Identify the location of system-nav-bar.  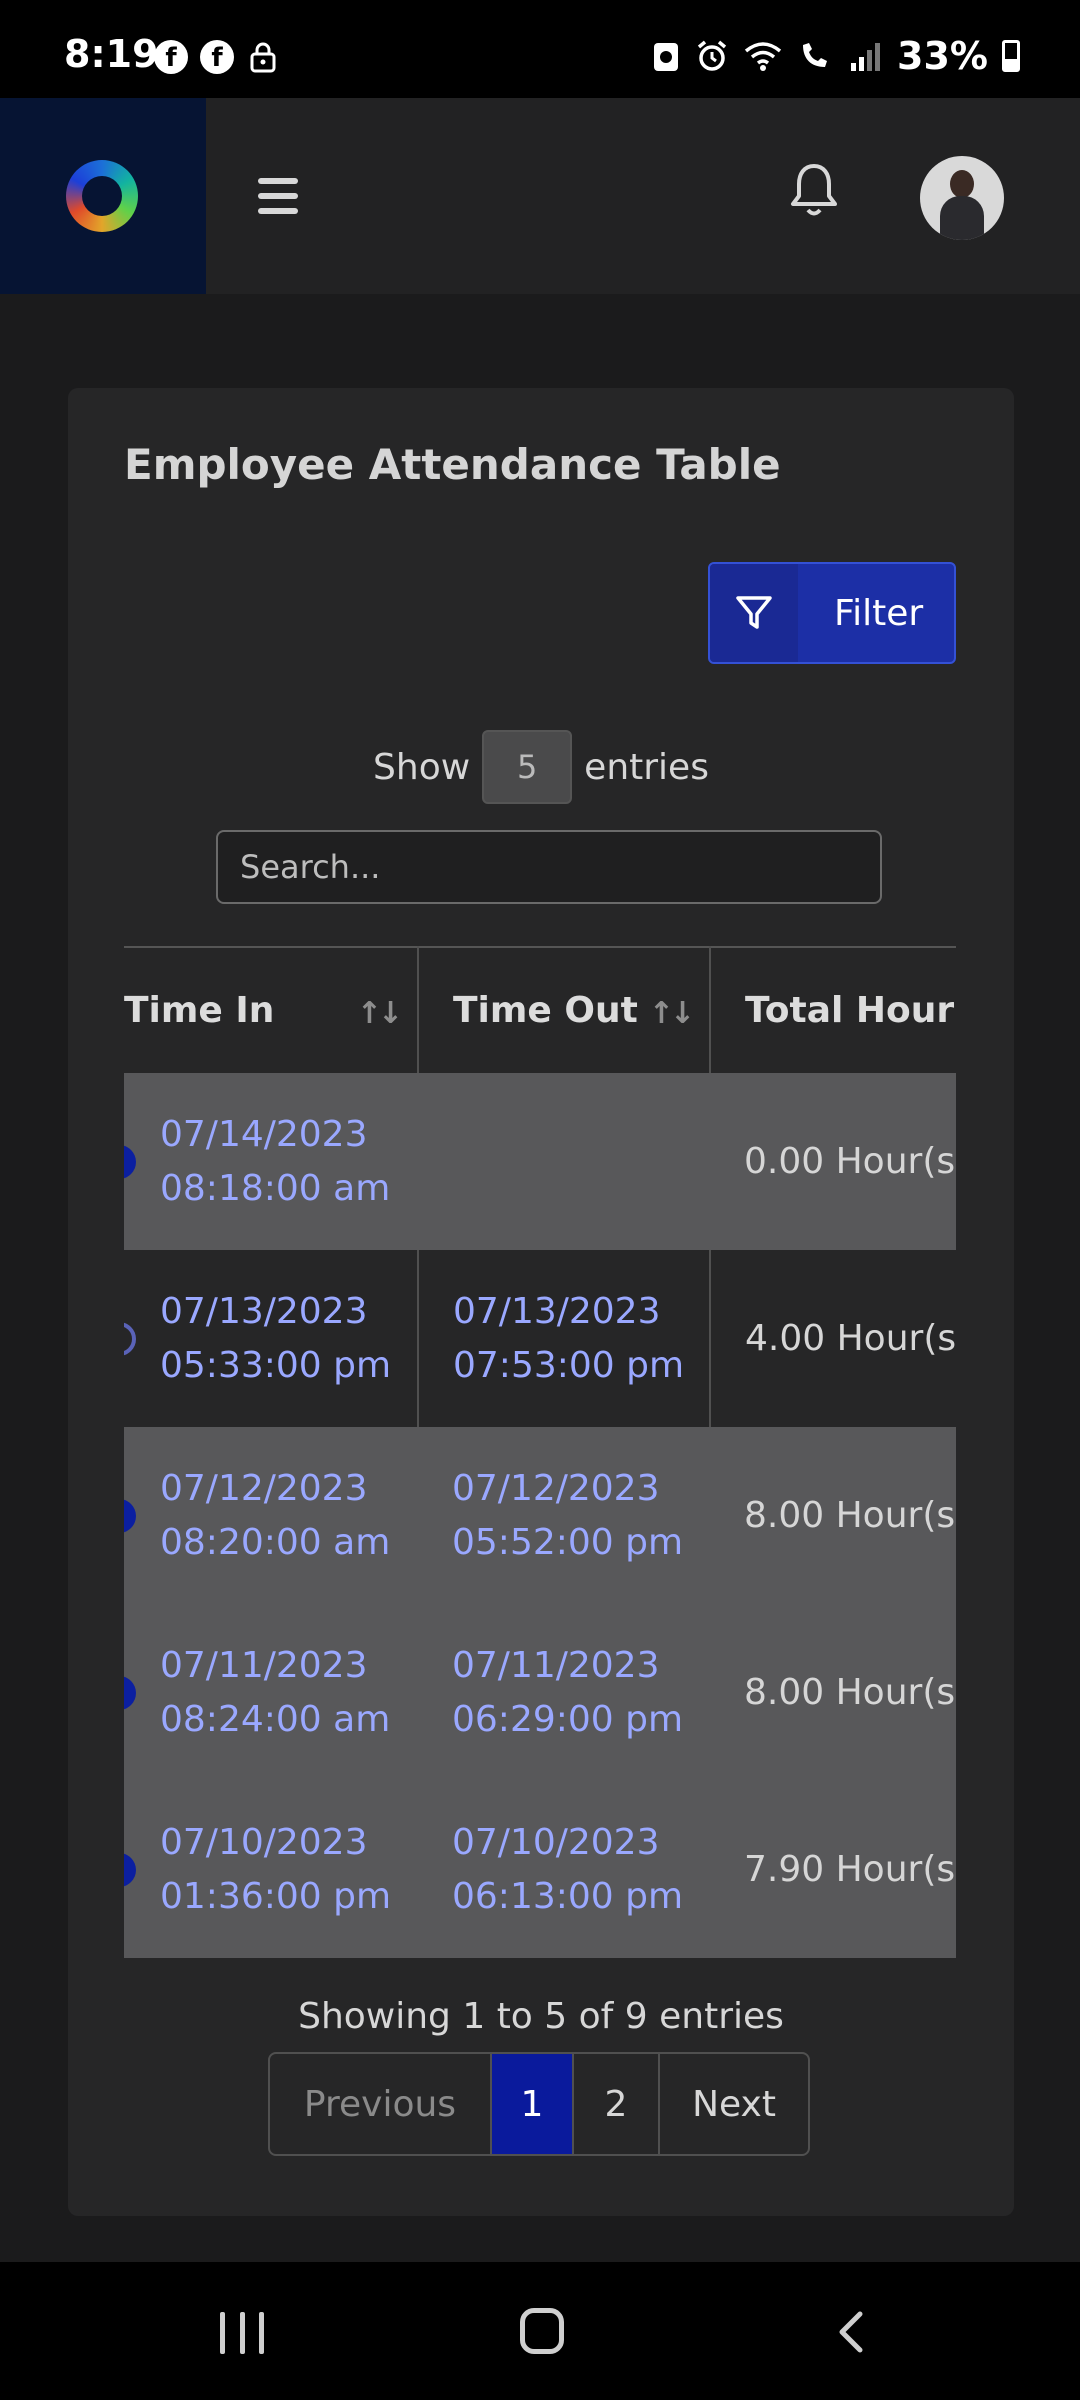
(540, 2331).